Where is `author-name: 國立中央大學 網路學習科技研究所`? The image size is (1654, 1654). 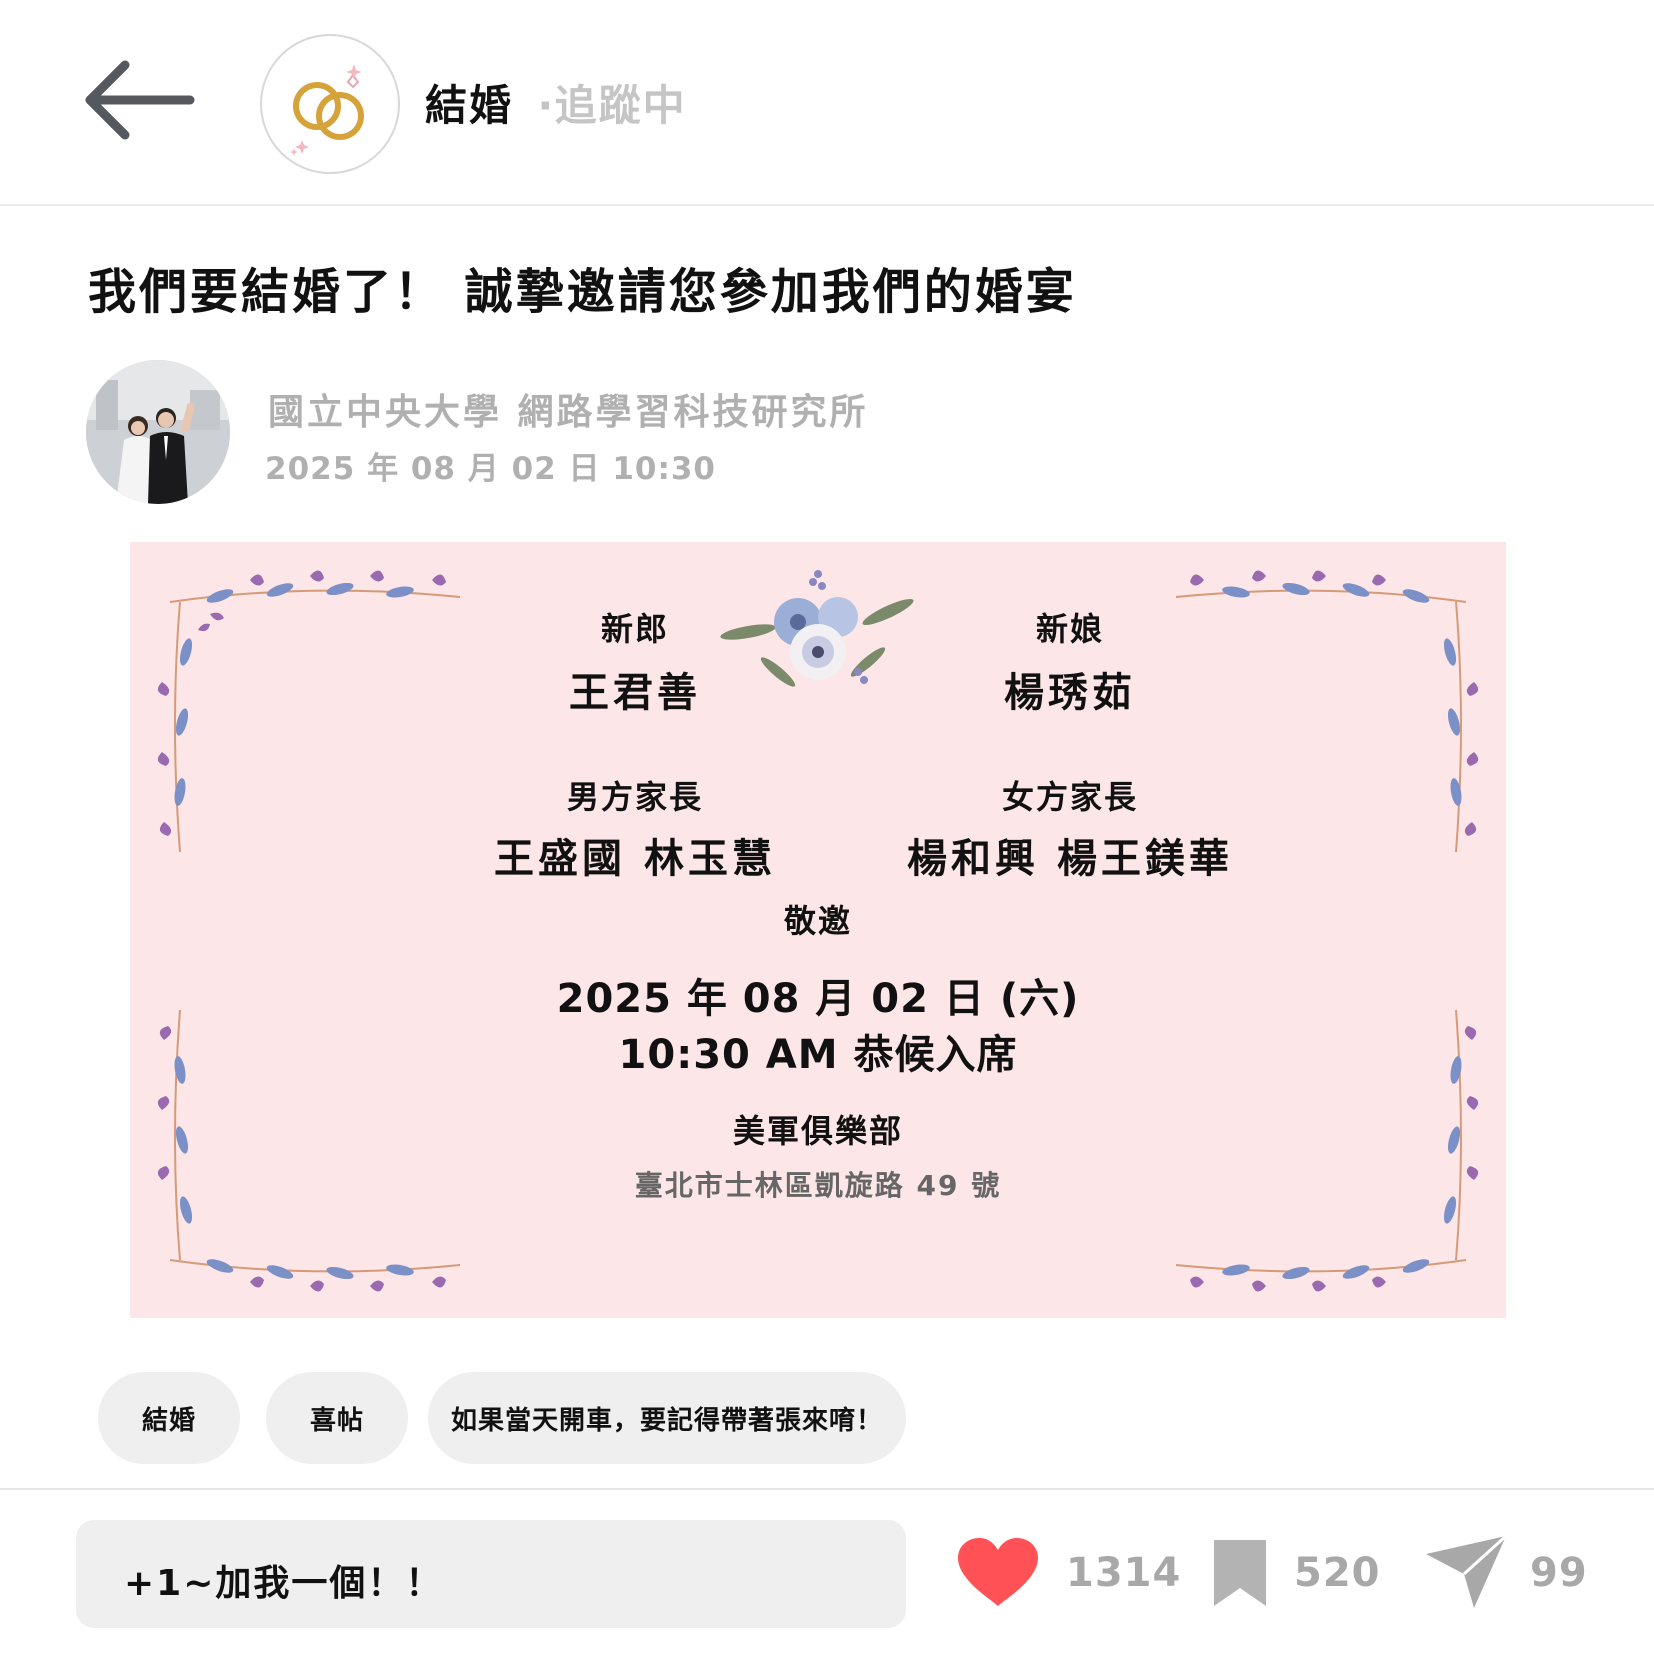
author-name: 國立中央大學 網路學習科技研究所 is located at coordinates (568, 409).